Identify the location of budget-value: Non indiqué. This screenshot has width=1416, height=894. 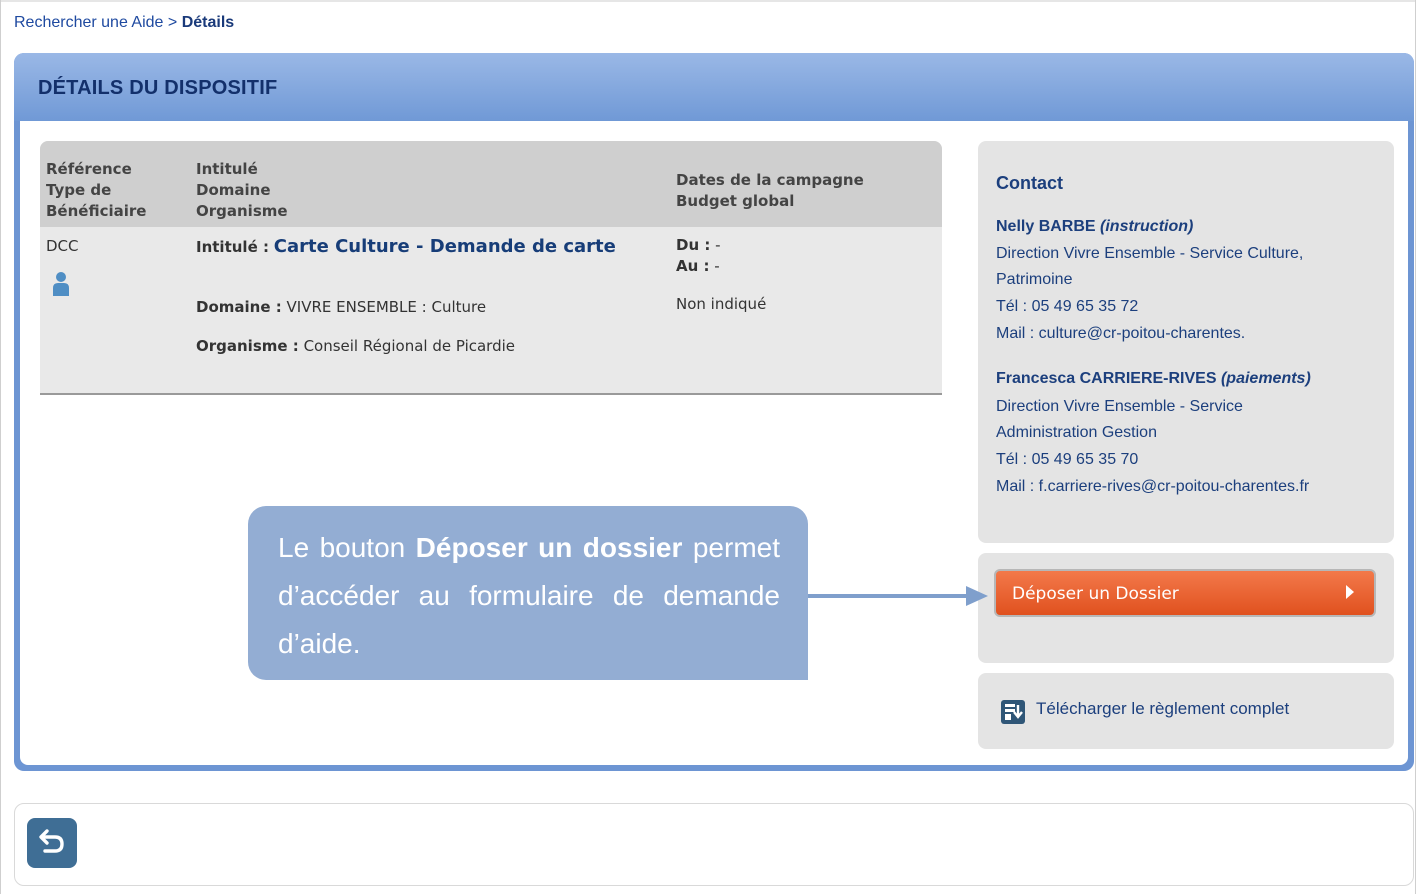
(721, 304).